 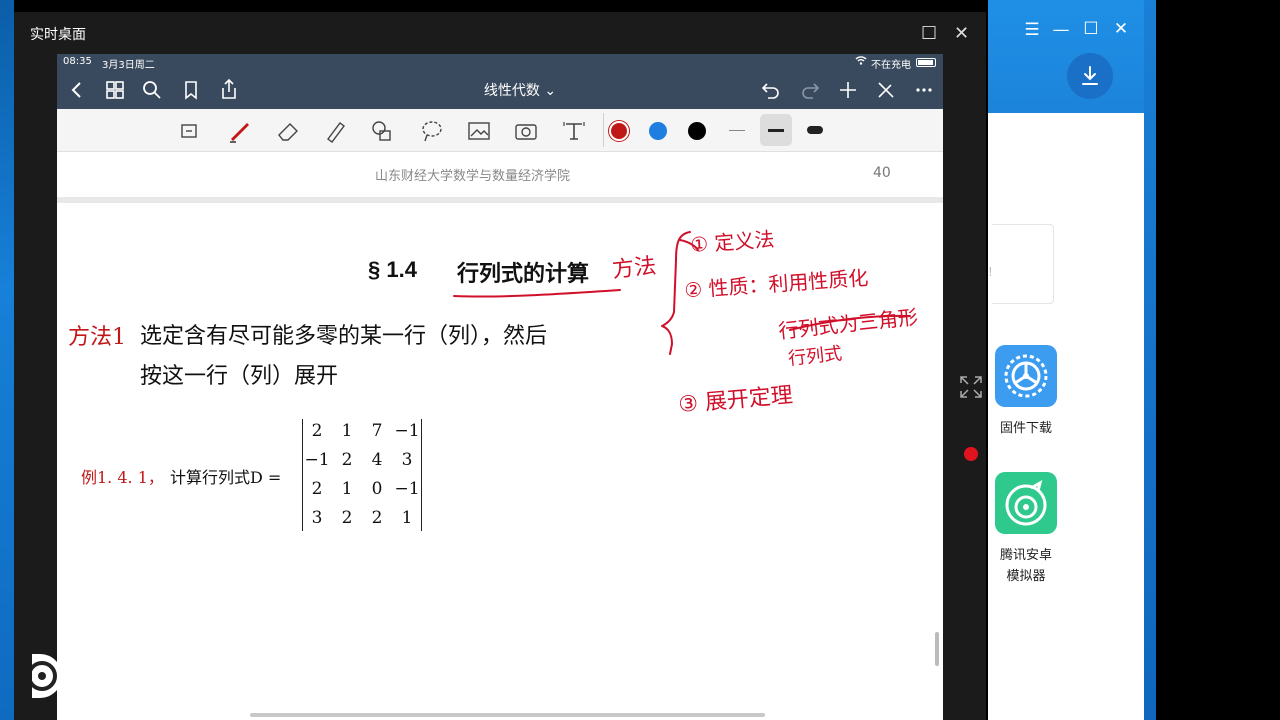 What do you see at coordinates (929, 34) in the screenshot?
I see `window-maximize-icon: ☐` at bounding box center [929, 34].